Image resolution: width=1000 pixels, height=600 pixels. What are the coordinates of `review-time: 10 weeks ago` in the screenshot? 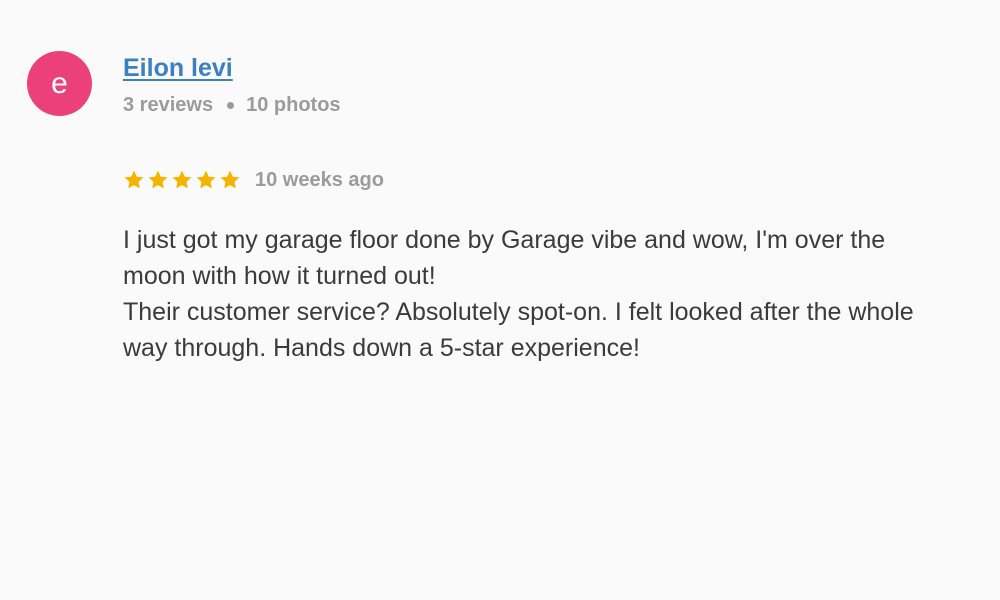 It's located at (319, 180).